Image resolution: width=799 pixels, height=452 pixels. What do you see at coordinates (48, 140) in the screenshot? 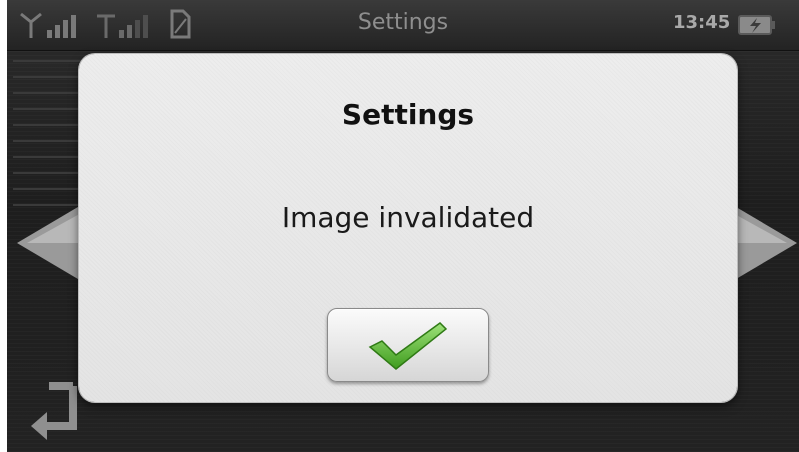
I see `background-list` at bounding box center [48, 140].